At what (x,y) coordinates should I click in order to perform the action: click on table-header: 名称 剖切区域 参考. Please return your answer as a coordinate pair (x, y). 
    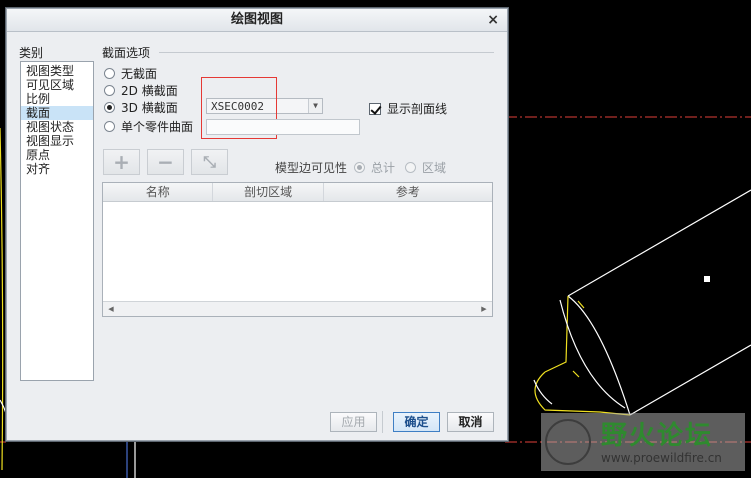
    Looking at the image, I should click on (297, 192).